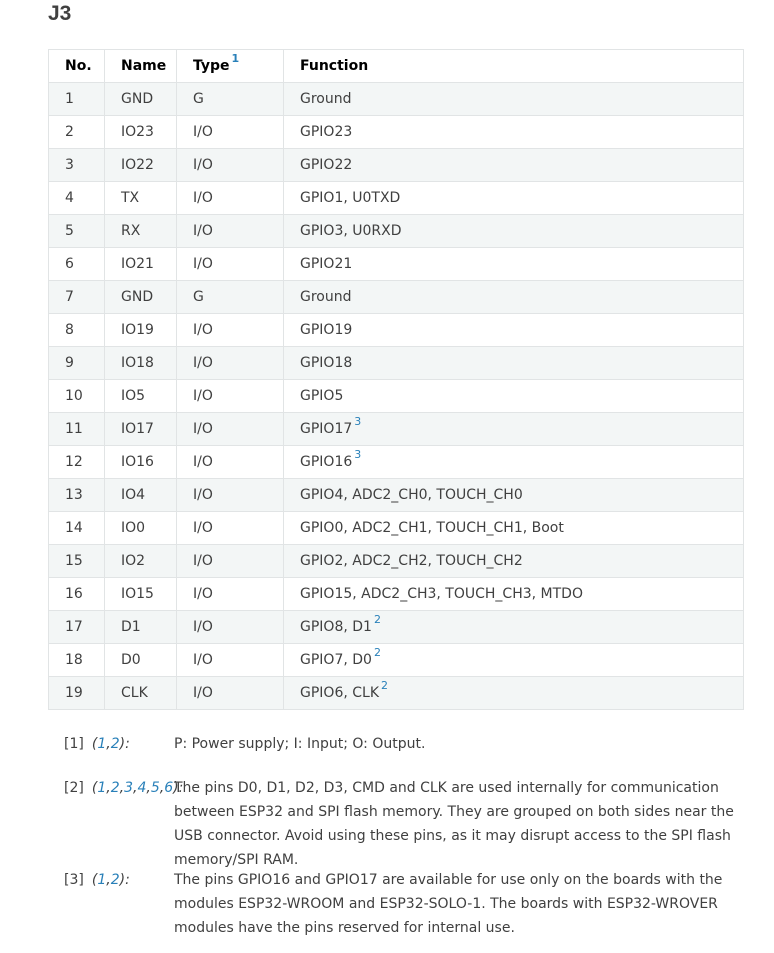  I want to click on cell-function-text: GPIO19, so click(326, 330).